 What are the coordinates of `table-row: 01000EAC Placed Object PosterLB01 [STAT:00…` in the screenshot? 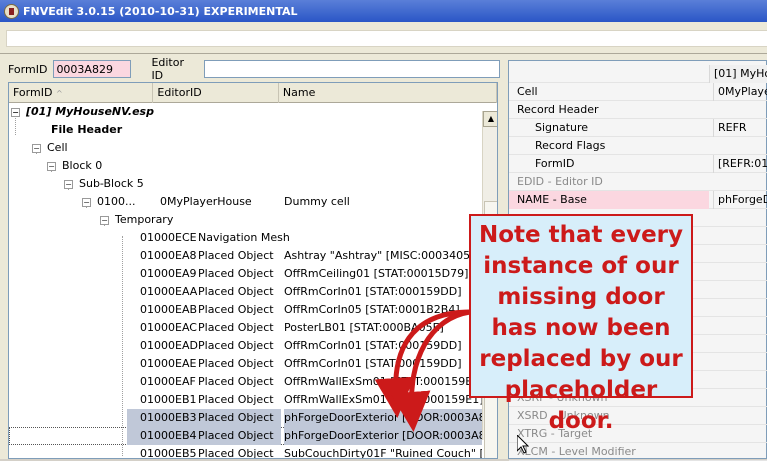 It's located at (245, 328).